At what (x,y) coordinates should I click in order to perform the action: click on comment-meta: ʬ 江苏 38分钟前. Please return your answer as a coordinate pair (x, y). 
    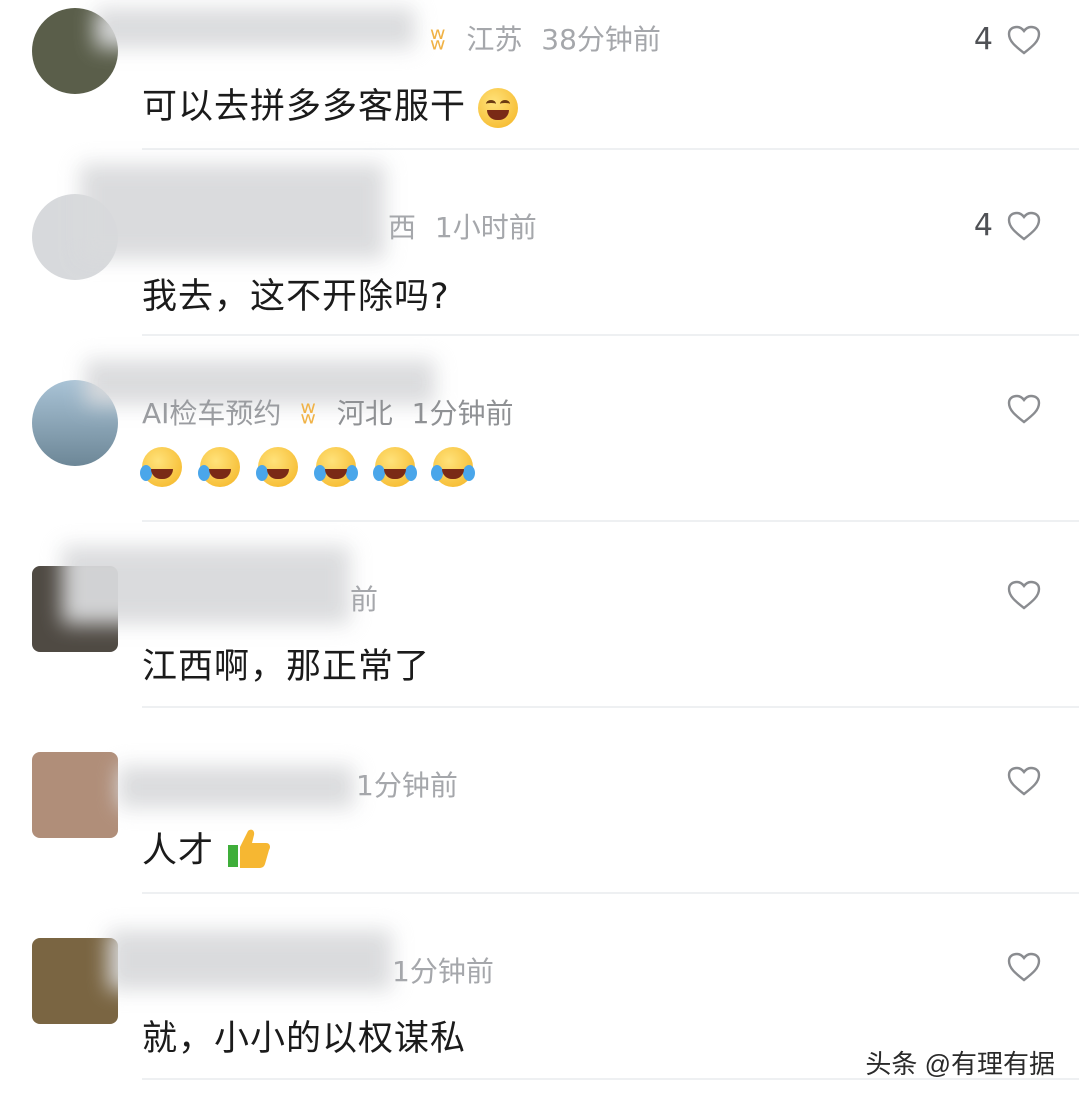
    Looking at the image, I should click on (545, 38).